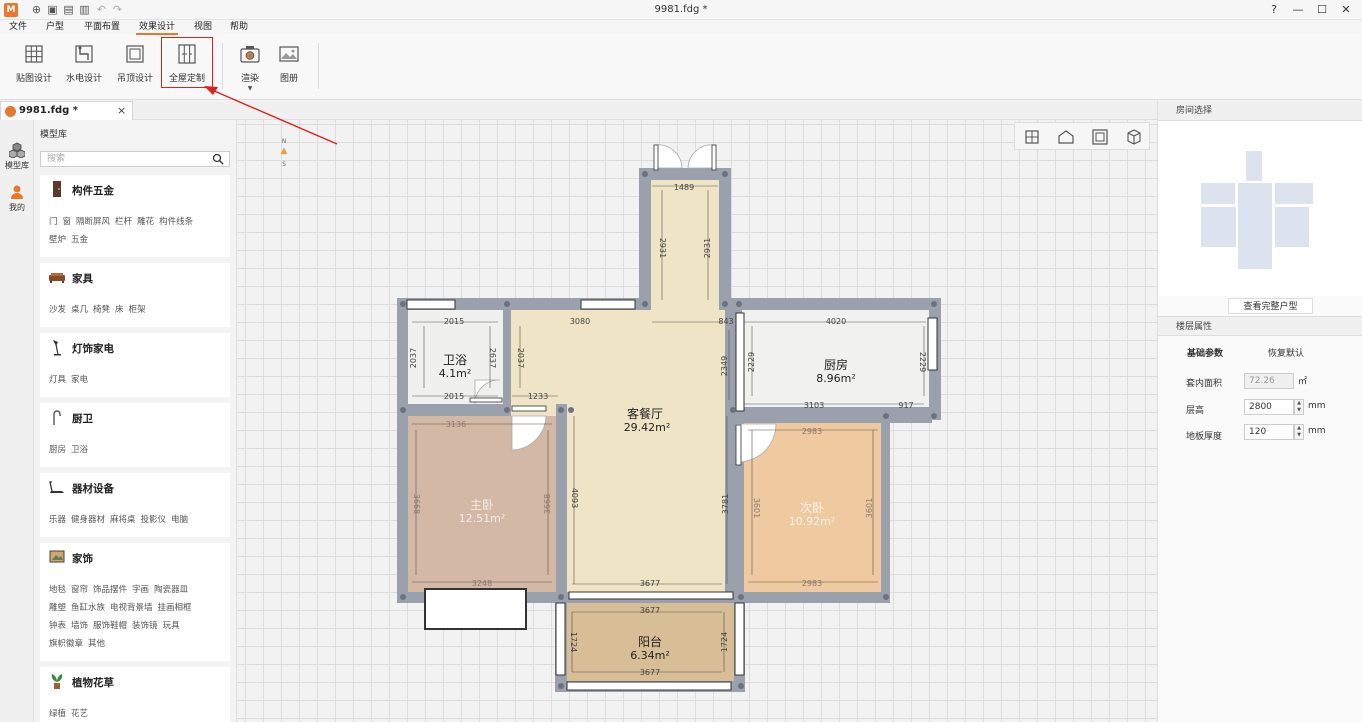  Describe the element at coordinates (137, 310) in the screenshot. I see `tag: 柜架` at that location.